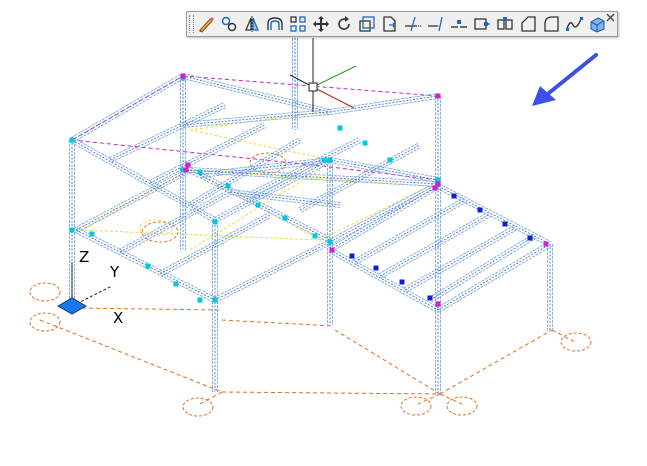 This screenshot has width=647, height=466. I want to click on explode-icon, so click(597, 25).